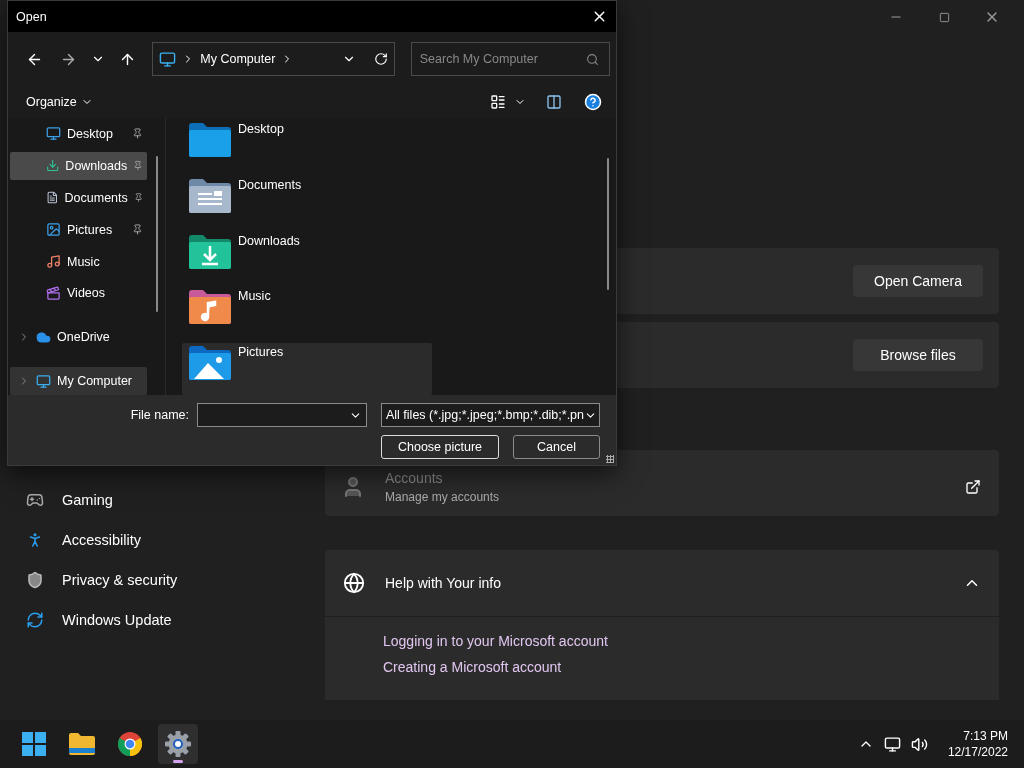 The width and height of the screenshot is (1024, 768). Describe the element at coordinates (31, 16) in the screenshot. I see `dialog-title: Open` at that location.